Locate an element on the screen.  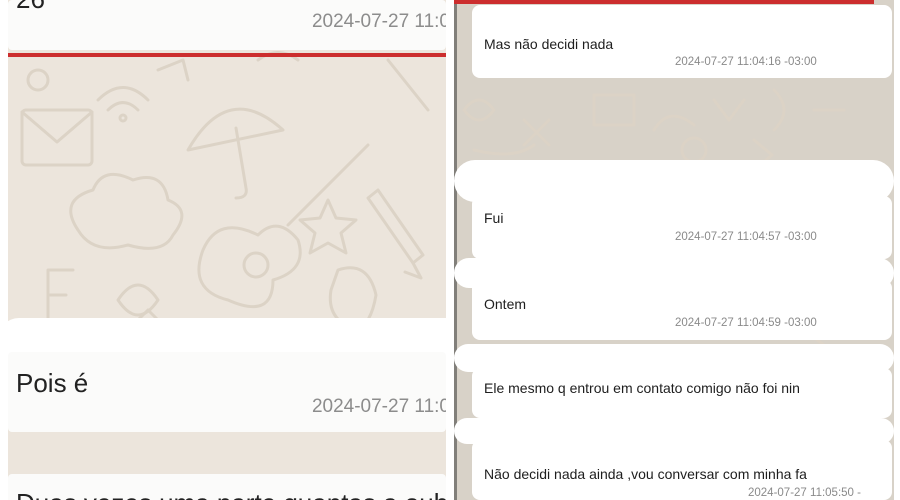
message-timestamp: 2024-07-27 11:04:59 -03:00 is located at coordinates (746, 323).